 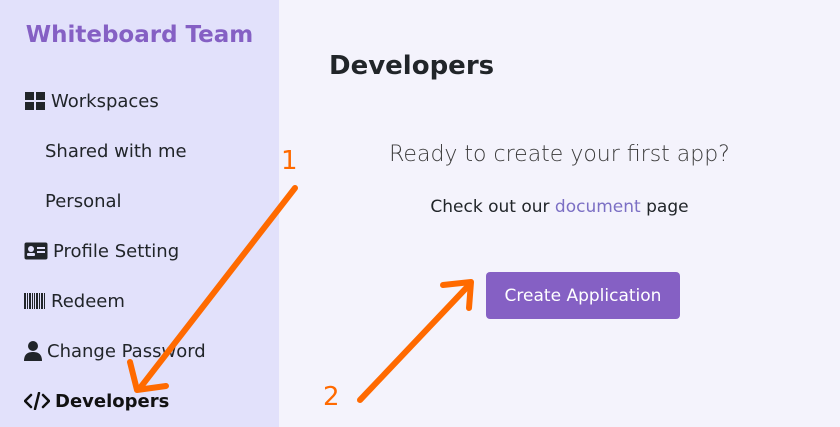 I want to click on document-prefix: Check out our, so click(x=490, y=207).